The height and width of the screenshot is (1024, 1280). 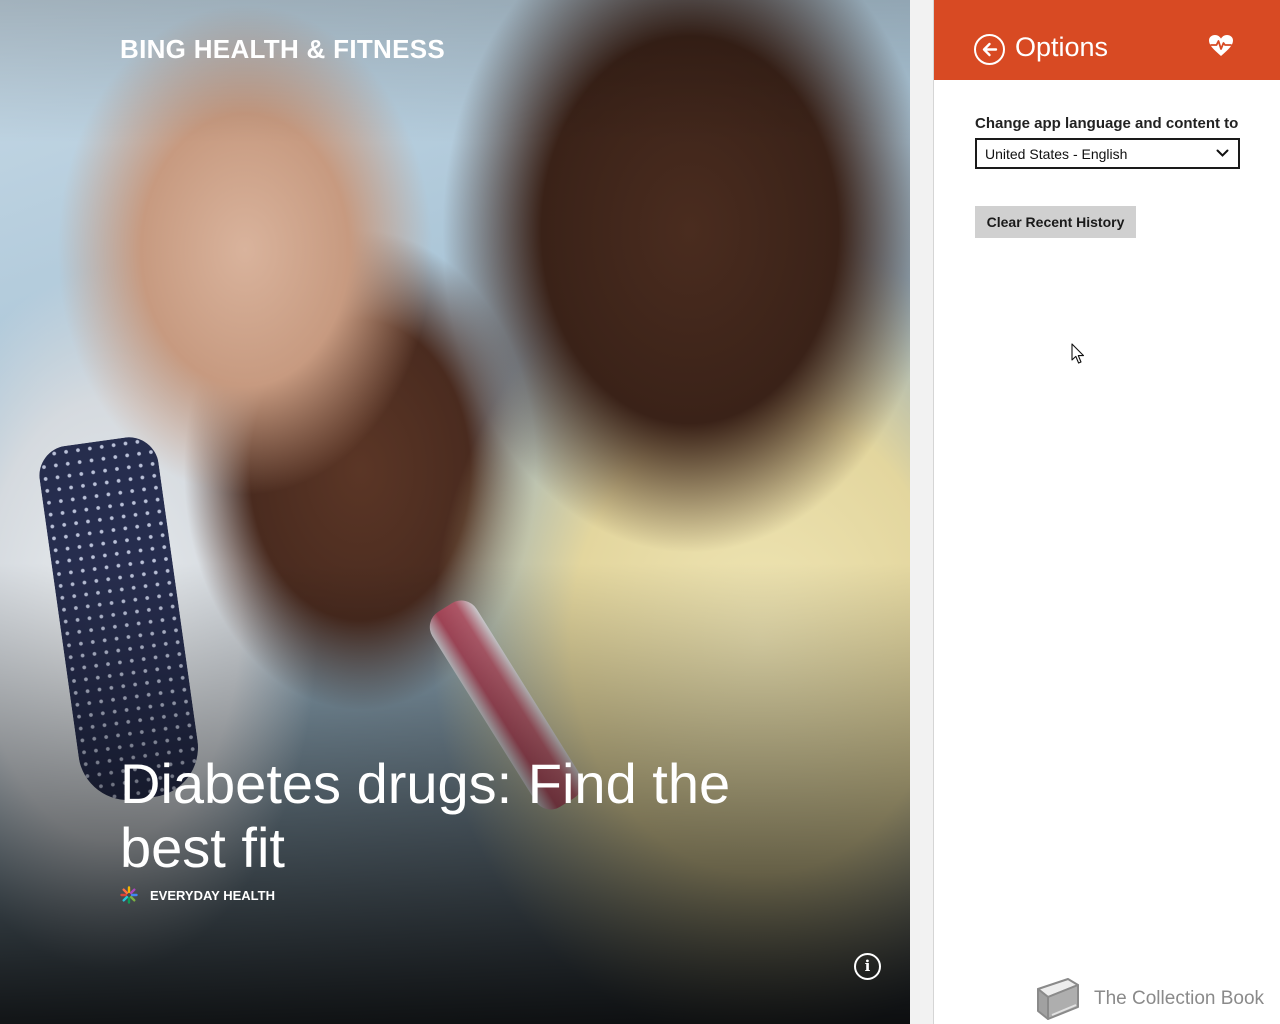 I want to click on article-headline: Diabetes drugs: Find the best fit, so click(x=440, y=816).